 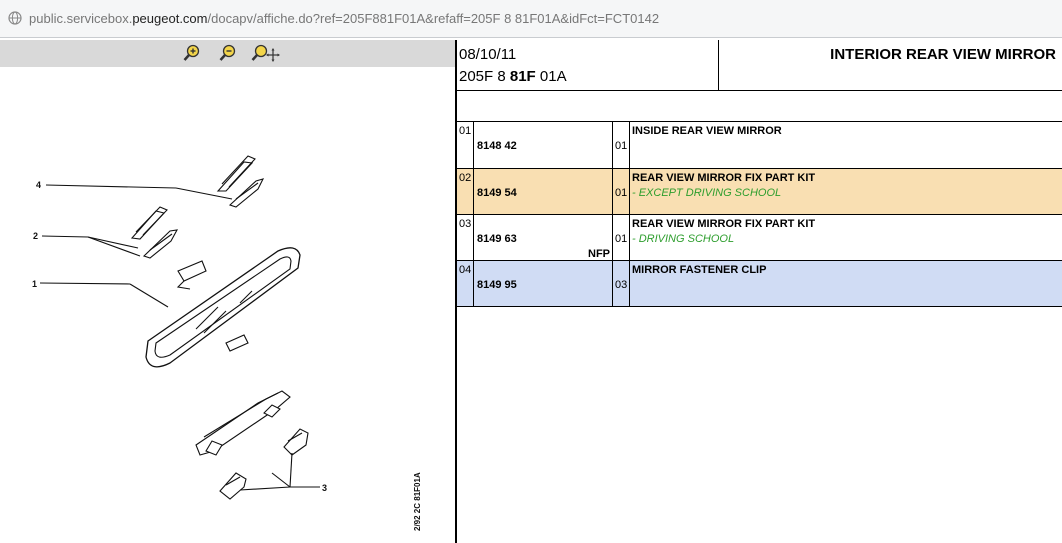 What do you see at coordinates (683, 238) in the screenshot?
I see `part-note: - DRIVING SCHOOL` at bounding box center [683, 238].